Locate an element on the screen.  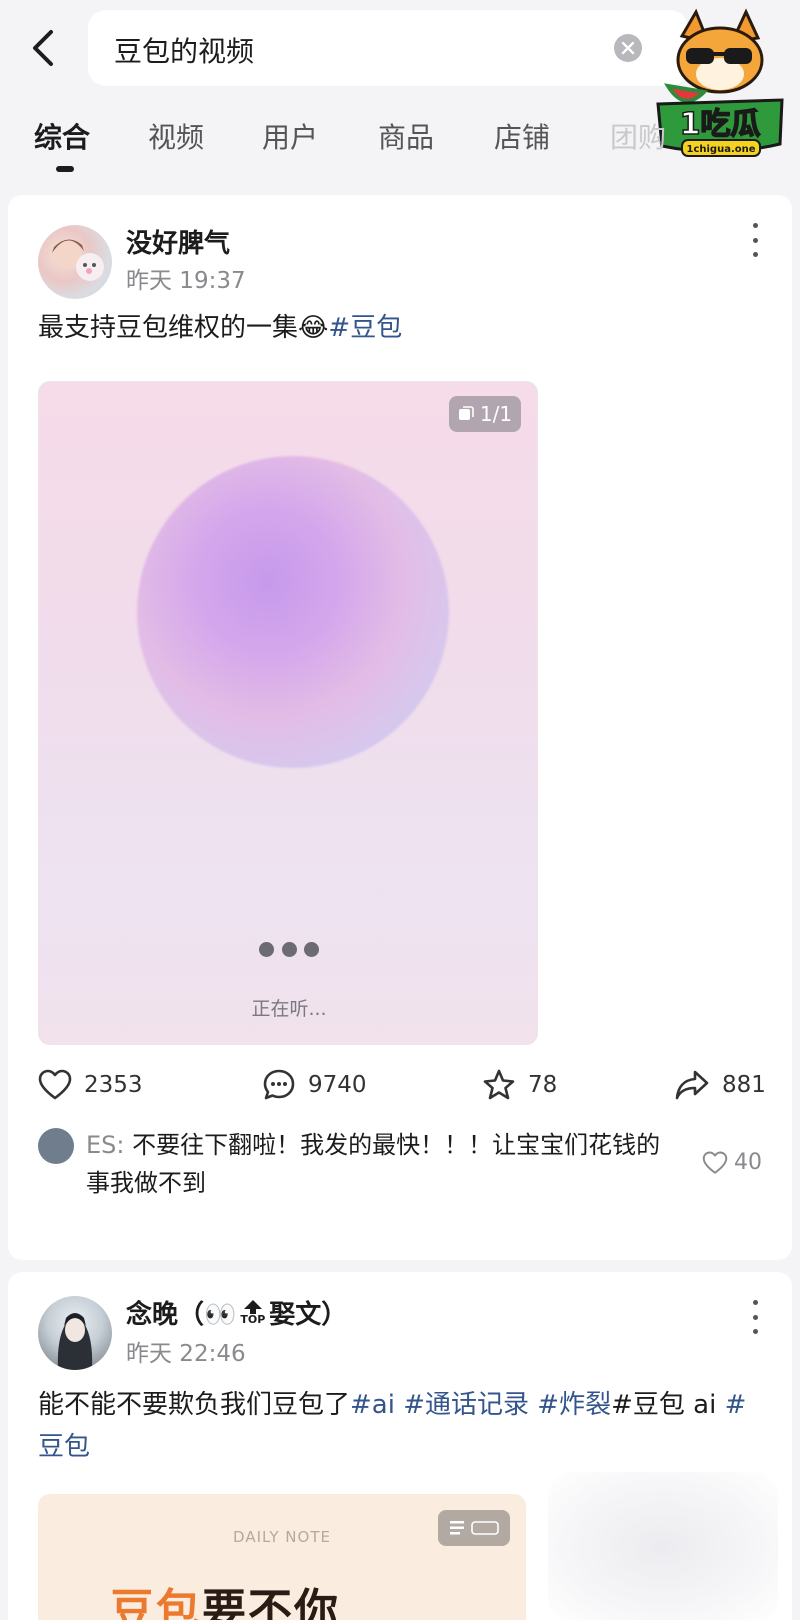
tab-products: 商品 is located at coordinates (406, 136).